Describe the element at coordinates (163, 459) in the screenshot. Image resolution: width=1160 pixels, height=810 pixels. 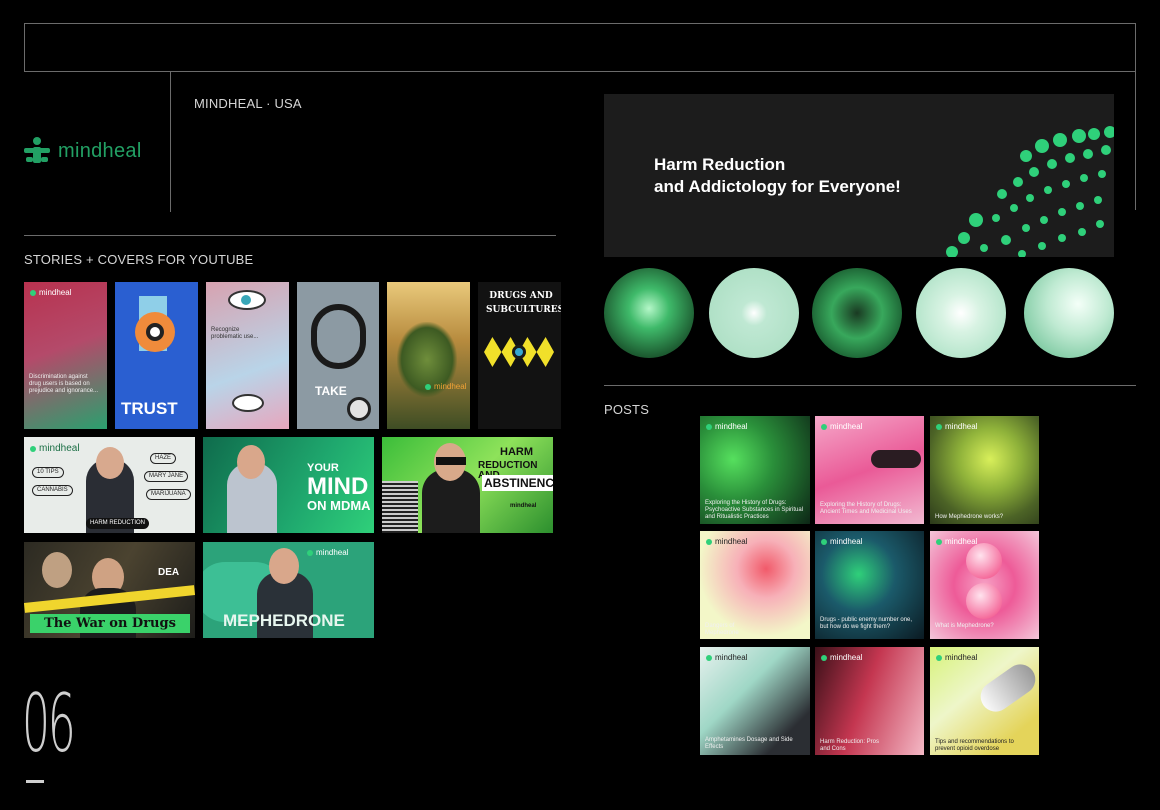
I see `cover-tag: HAZE` at that location.